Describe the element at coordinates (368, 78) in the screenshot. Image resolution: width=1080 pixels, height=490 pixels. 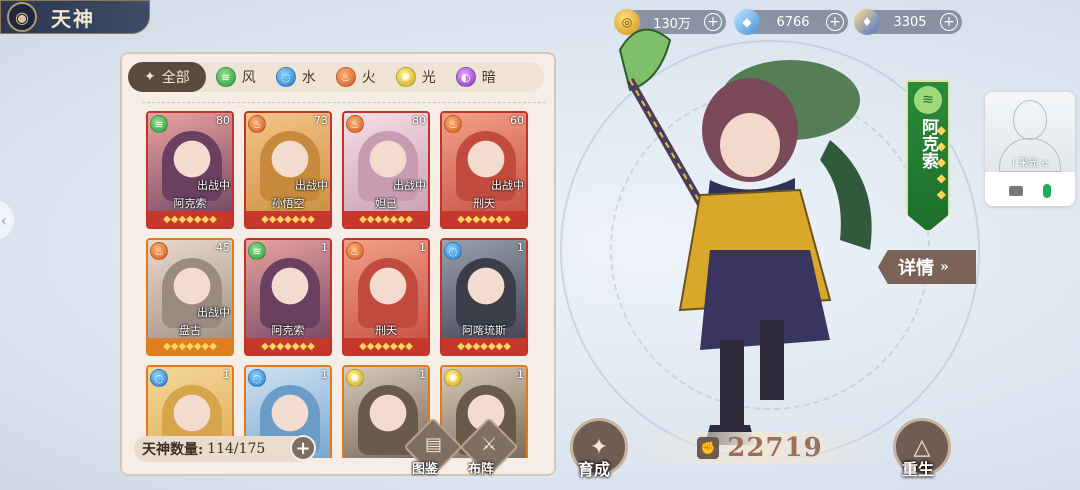
I see `filter-fire-label: 火` at that location.